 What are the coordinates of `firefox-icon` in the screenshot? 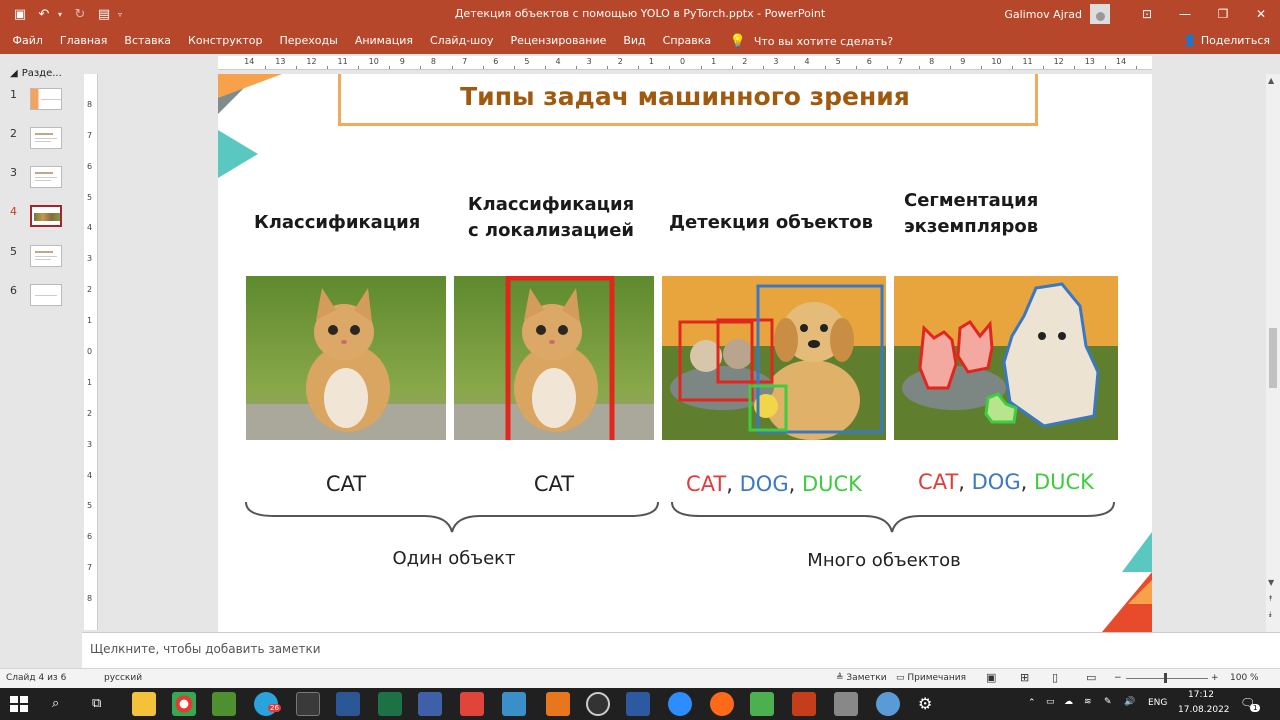 It's located at (722, 704).